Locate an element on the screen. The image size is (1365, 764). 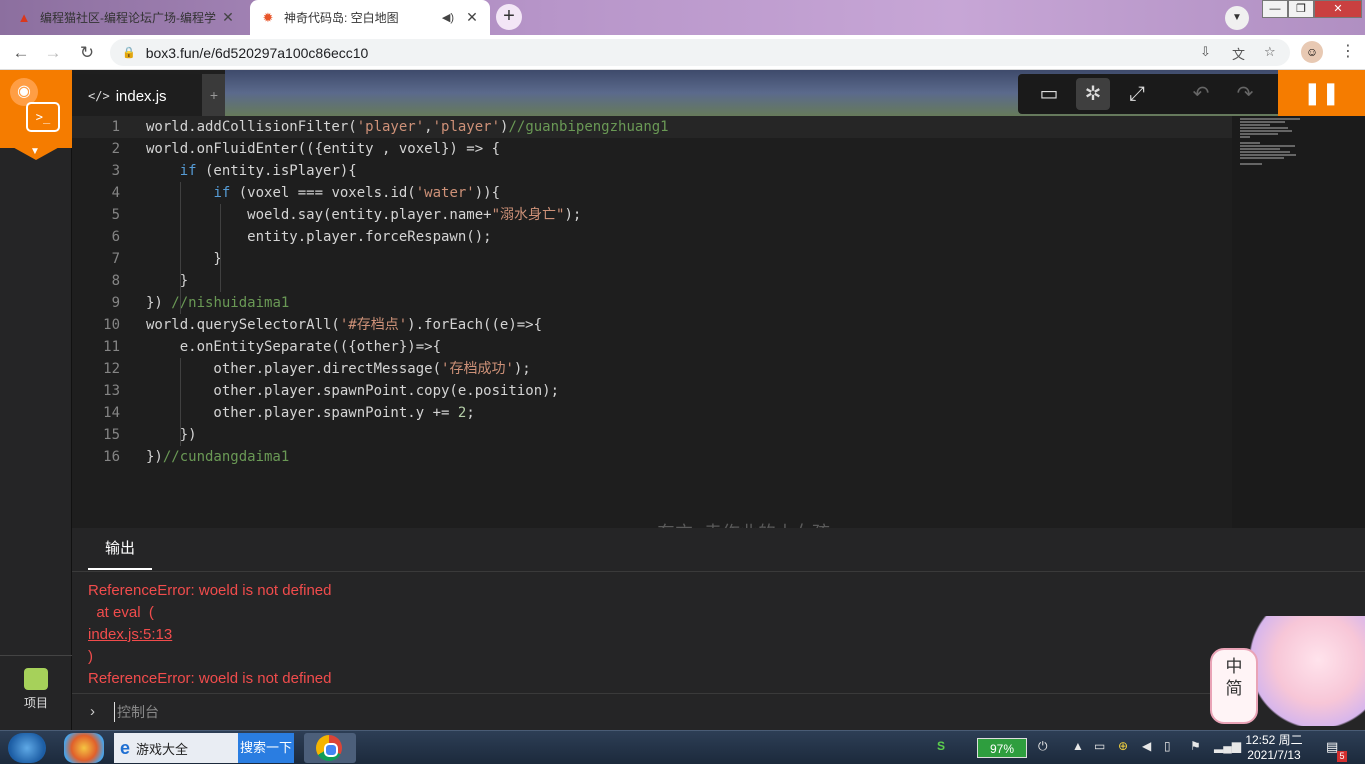
line-number: 2 is located at coordinates (115, 149).